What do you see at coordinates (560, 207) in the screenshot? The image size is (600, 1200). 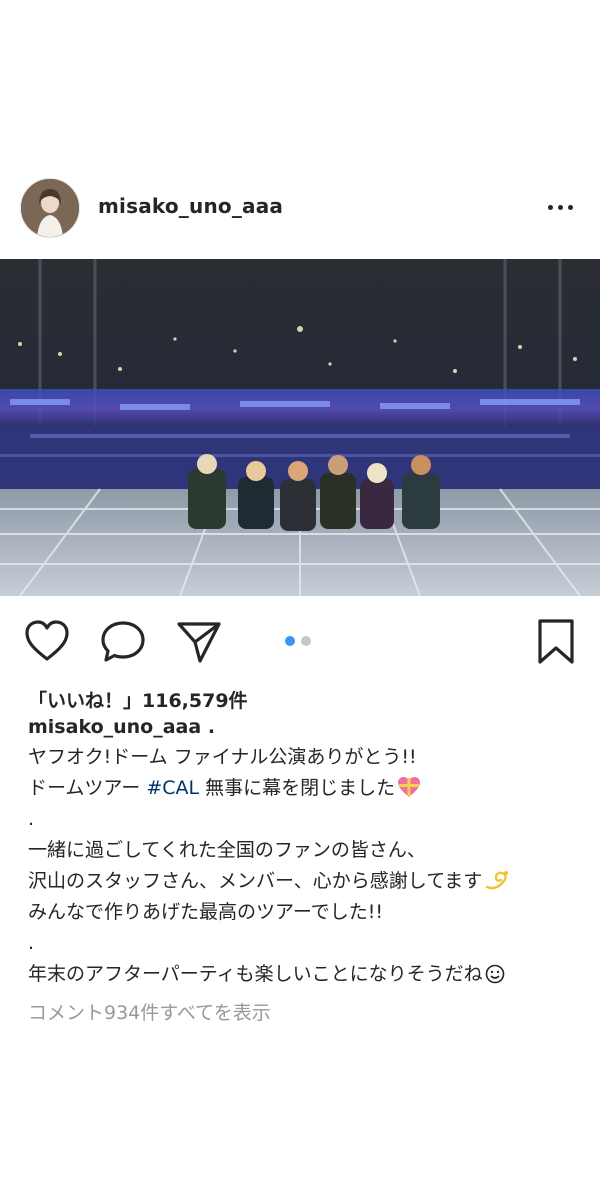 I see `more-horizontal-icon` at bounding box center [560, 207].